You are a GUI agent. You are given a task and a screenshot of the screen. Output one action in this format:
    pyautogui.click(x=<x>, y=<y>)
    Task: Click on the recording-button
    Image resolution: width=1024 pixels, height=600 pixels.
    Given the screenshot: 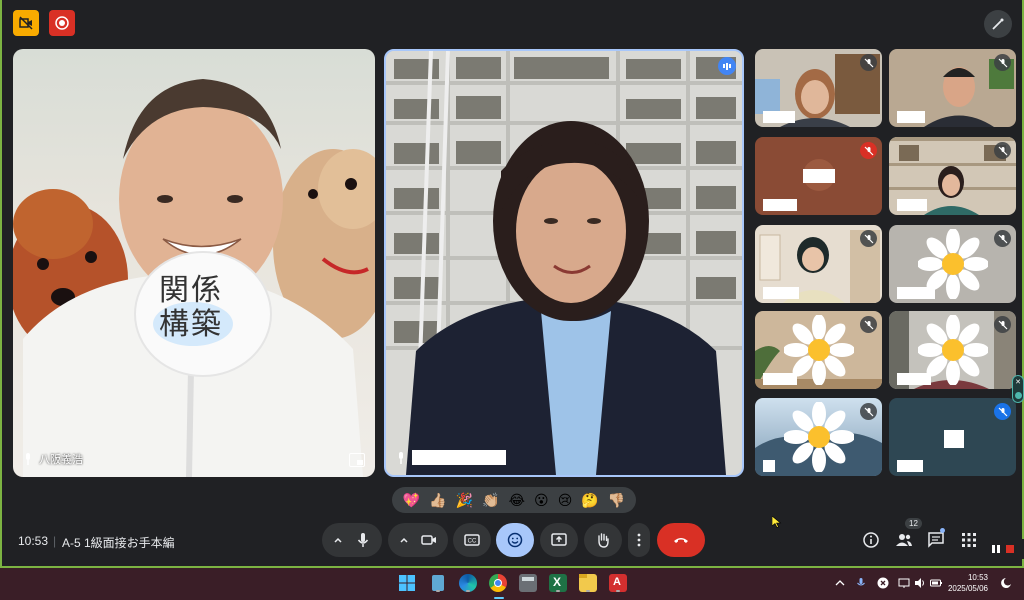 What is the action you would take?
    pyautogui.click(x=62, y=23)
    